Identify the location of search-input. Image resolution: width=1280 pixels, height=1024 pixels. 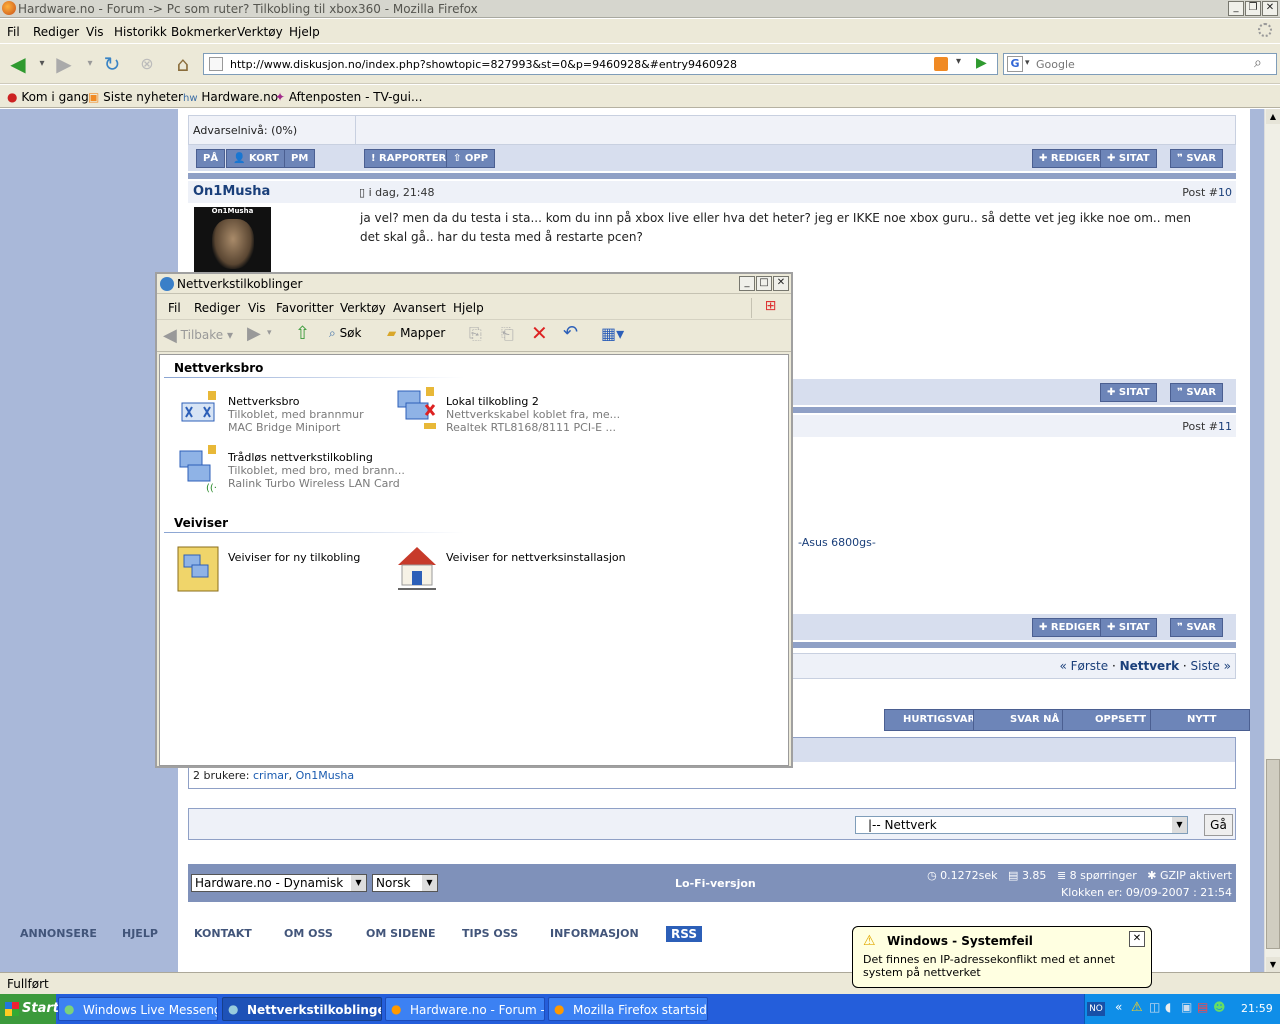
(1141, 64).